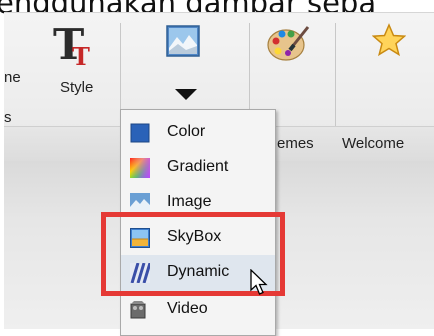 The height and width of the screenshot is (336, 434). What do you see at coordinates (389, 40) in the screenshot?
I see `star-icon` at bounding box center [389, 40].